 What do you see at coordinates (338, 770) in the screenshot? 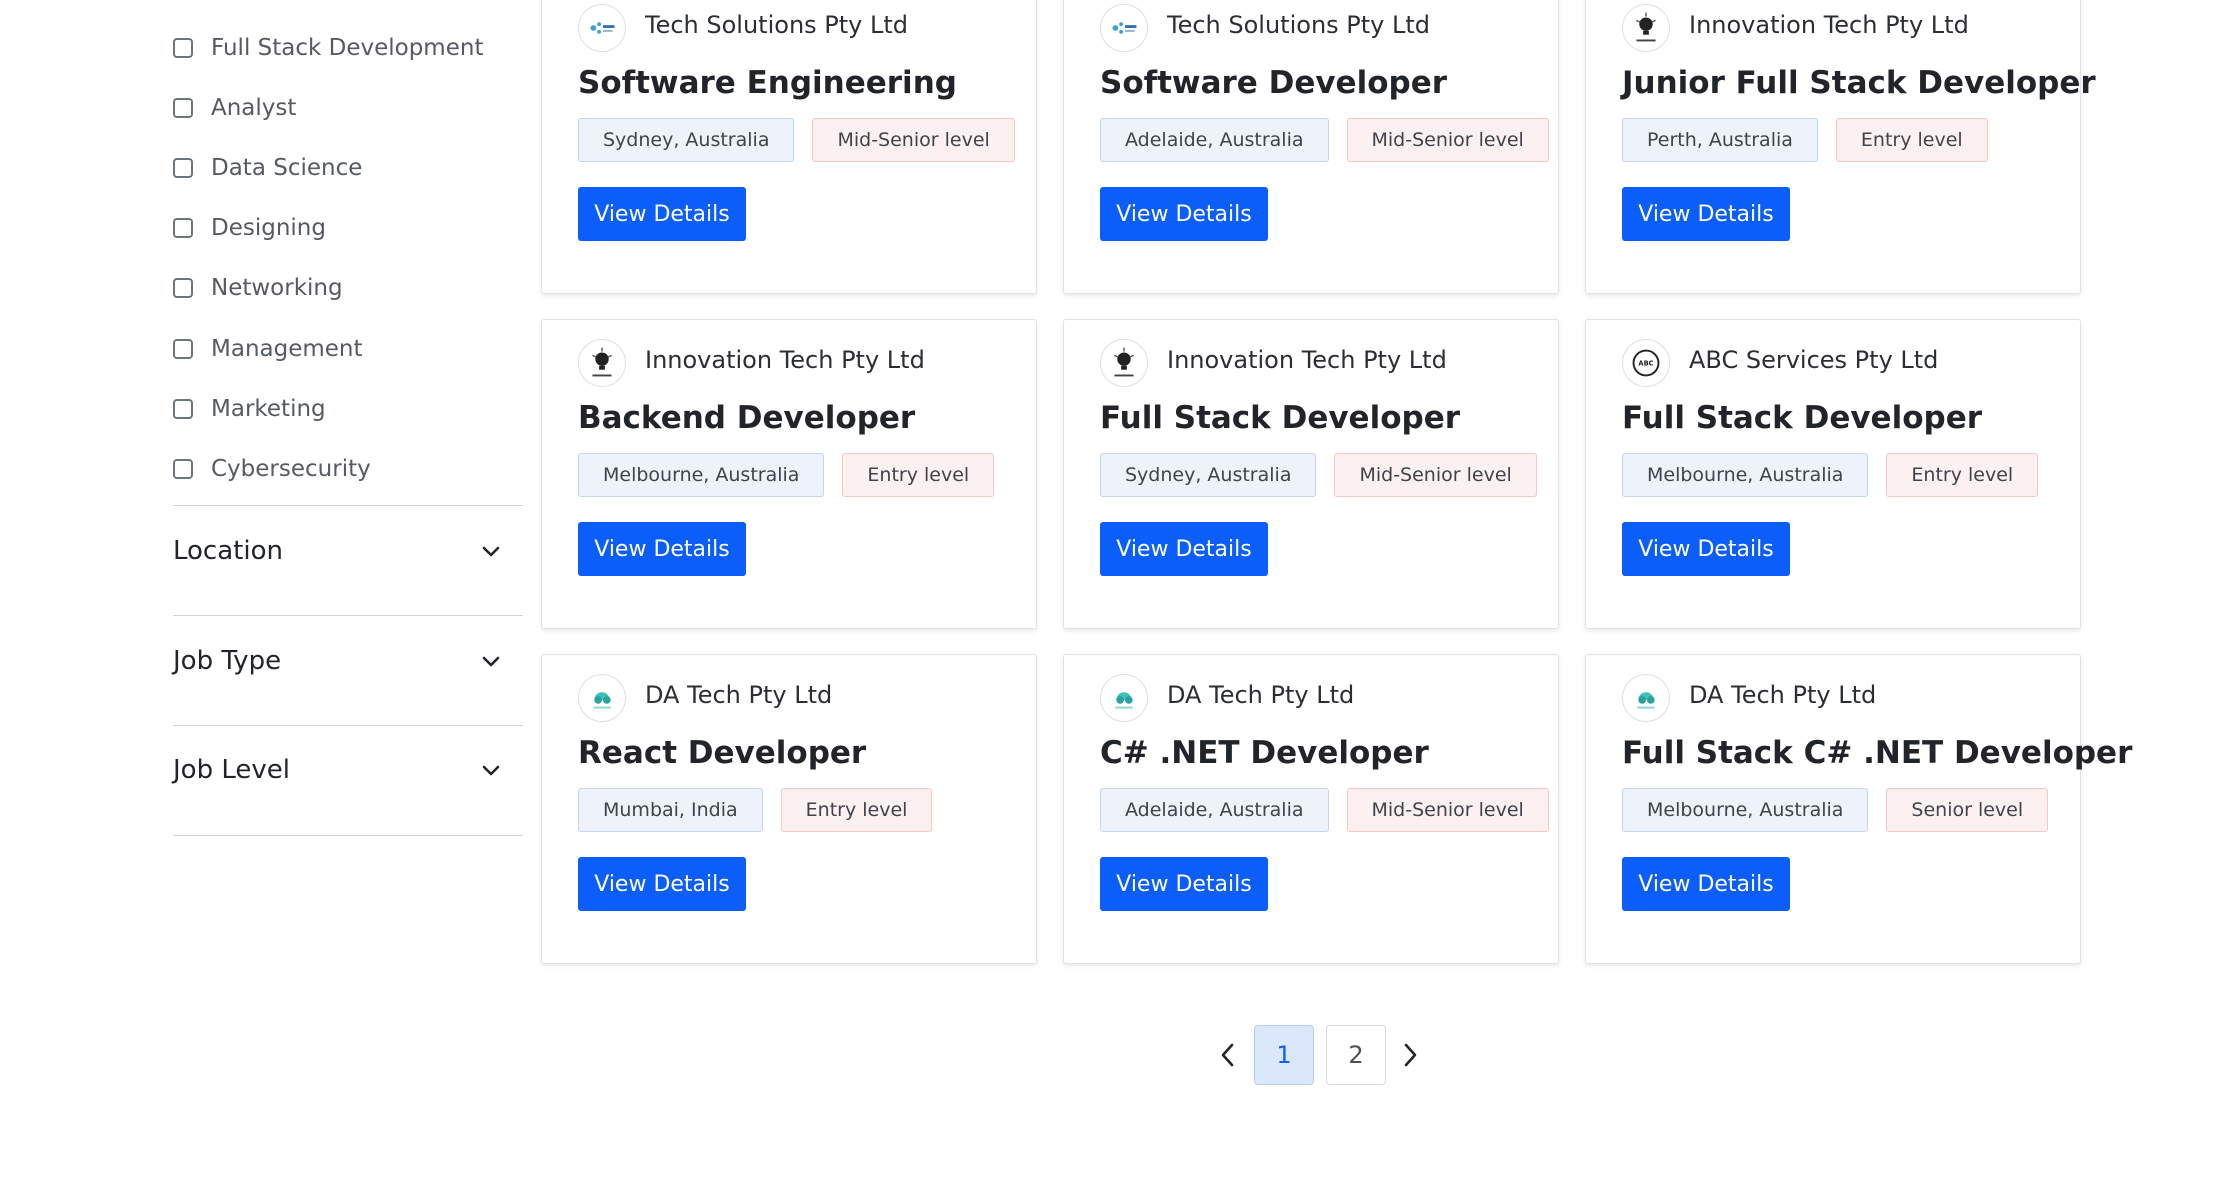
I see `filter-job-level-toggle: Job Level` at bounding box center [338, 770].